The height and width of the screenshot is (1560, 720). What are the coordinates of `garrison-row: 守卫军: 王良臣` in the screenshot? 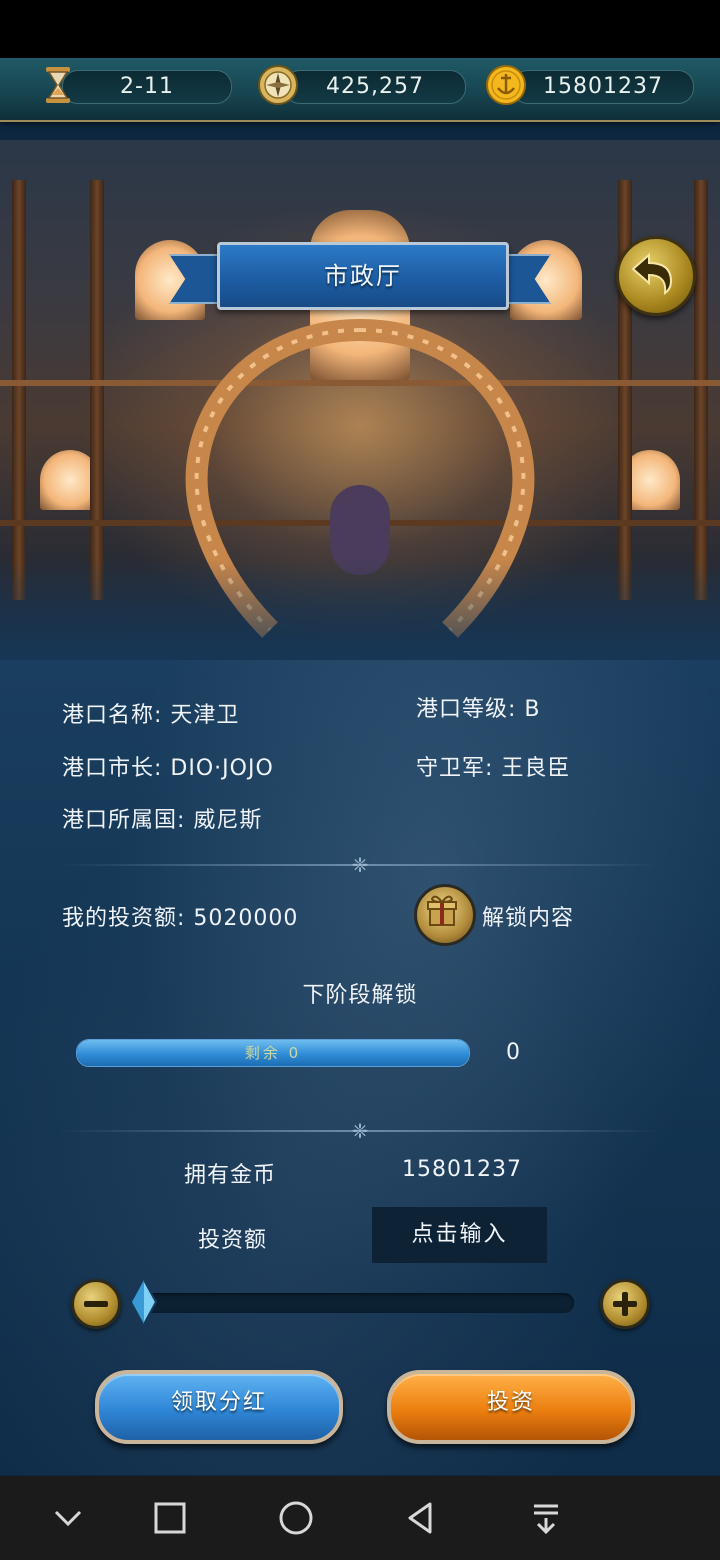 It's located at (493, 766).